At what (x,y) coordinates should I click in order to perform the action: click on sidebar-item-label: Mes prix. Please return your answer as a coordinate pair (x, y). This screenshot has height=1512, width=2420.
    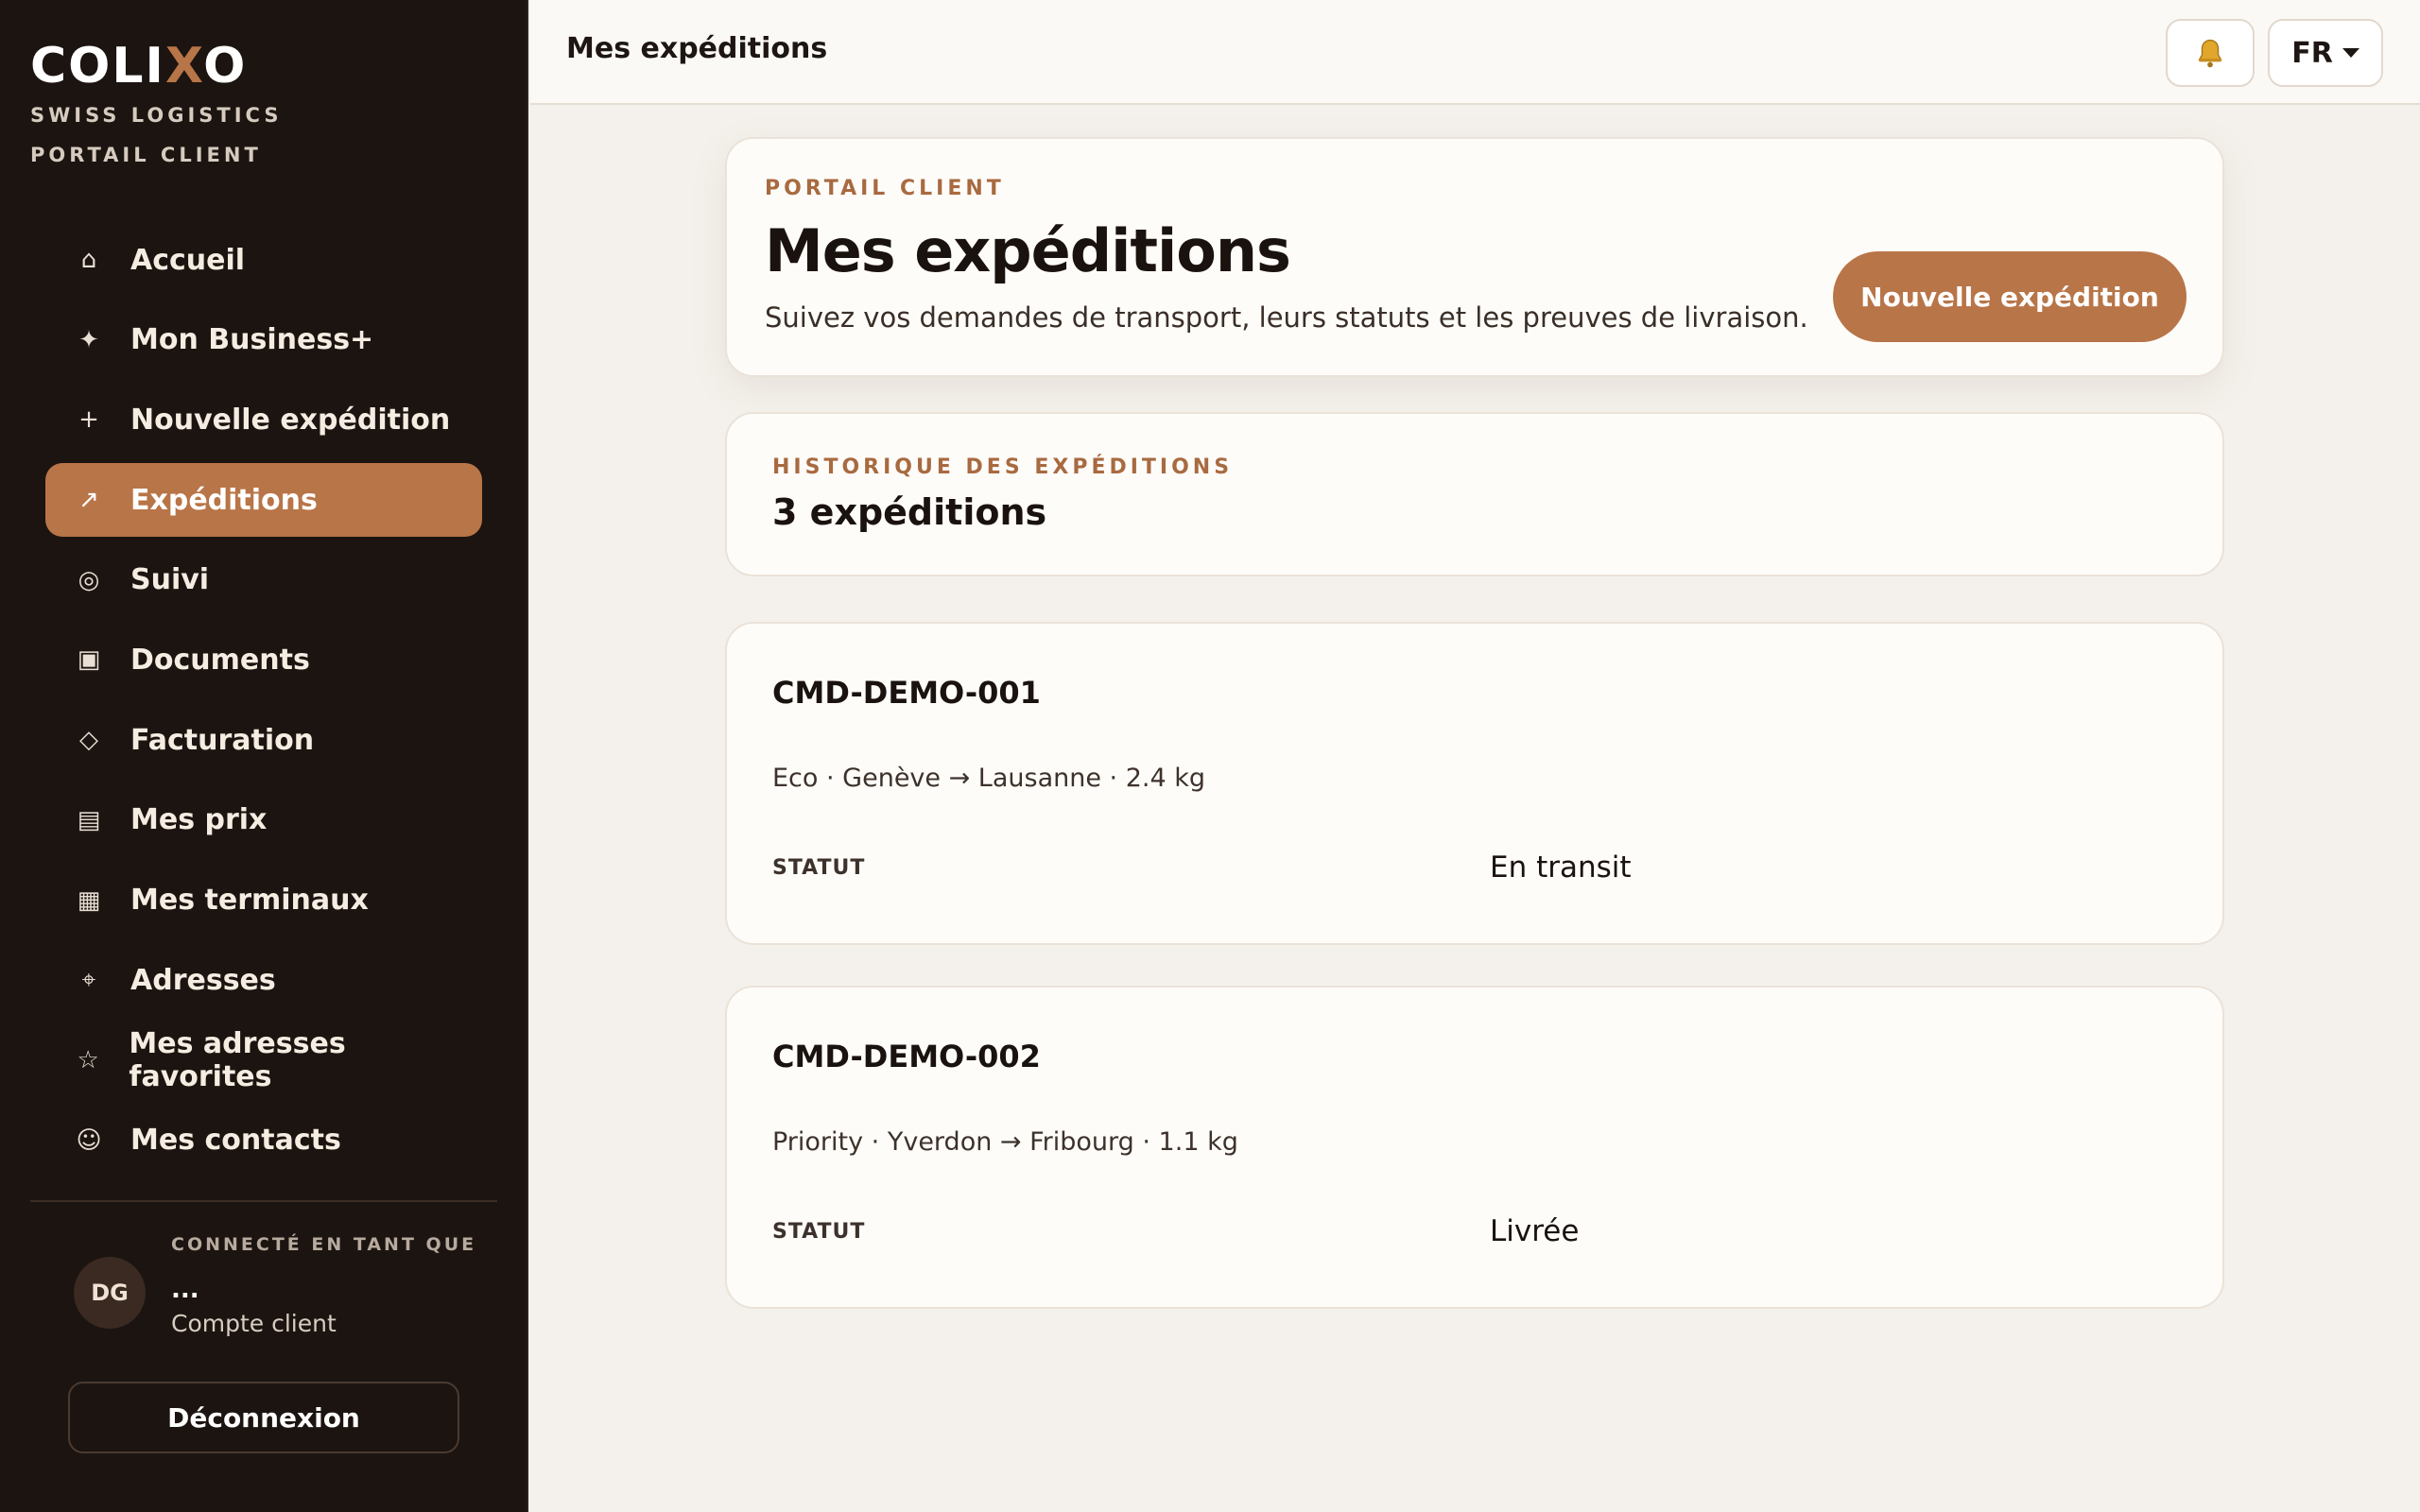
    Looking at the image, I should click on (199, 820).